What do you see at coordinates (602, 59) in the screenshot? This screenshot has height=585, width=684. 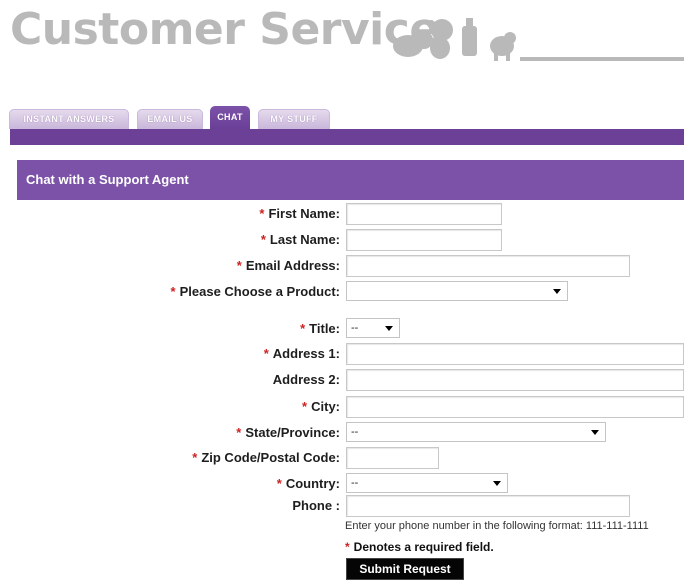 I see `header-rule` at bounding box center [602, 59].